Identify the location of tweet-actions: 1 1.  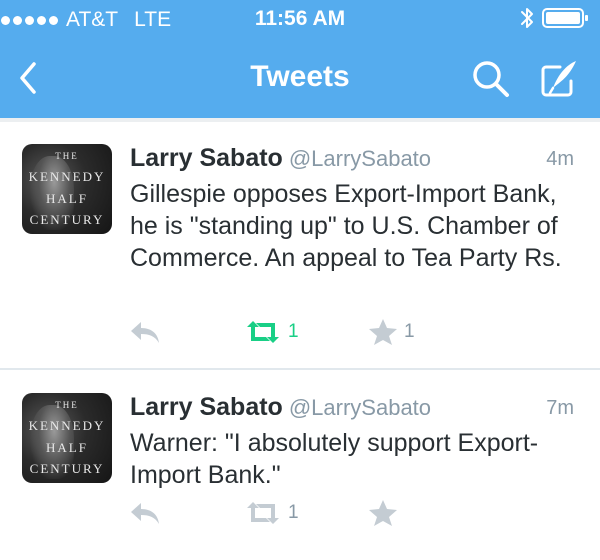
(288, 332).